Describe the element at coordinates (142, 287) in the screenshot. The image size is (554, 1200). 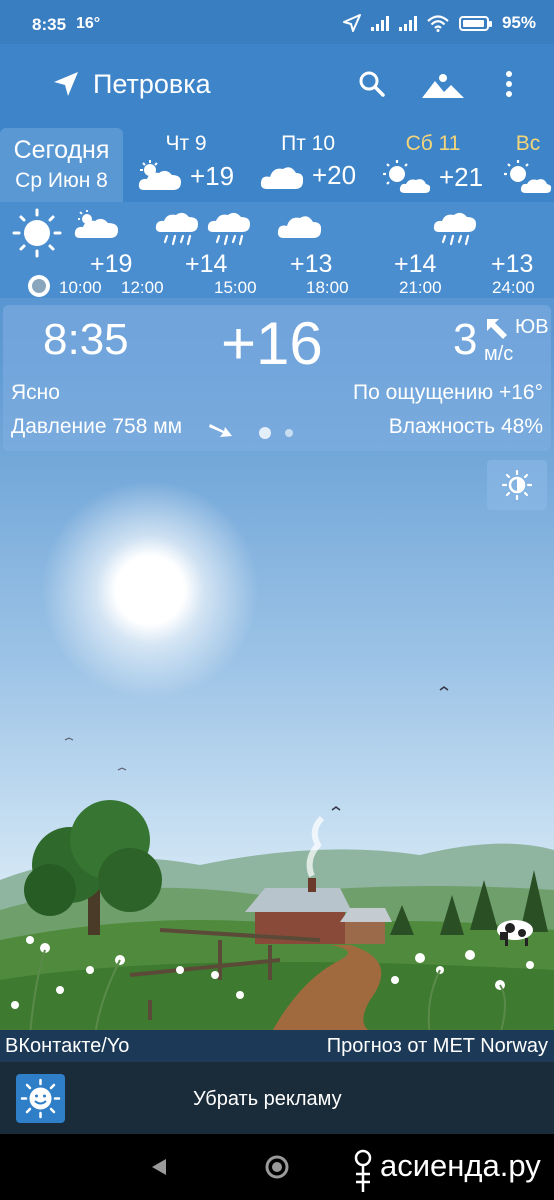
I see `hour-time: 12:00` at that location.